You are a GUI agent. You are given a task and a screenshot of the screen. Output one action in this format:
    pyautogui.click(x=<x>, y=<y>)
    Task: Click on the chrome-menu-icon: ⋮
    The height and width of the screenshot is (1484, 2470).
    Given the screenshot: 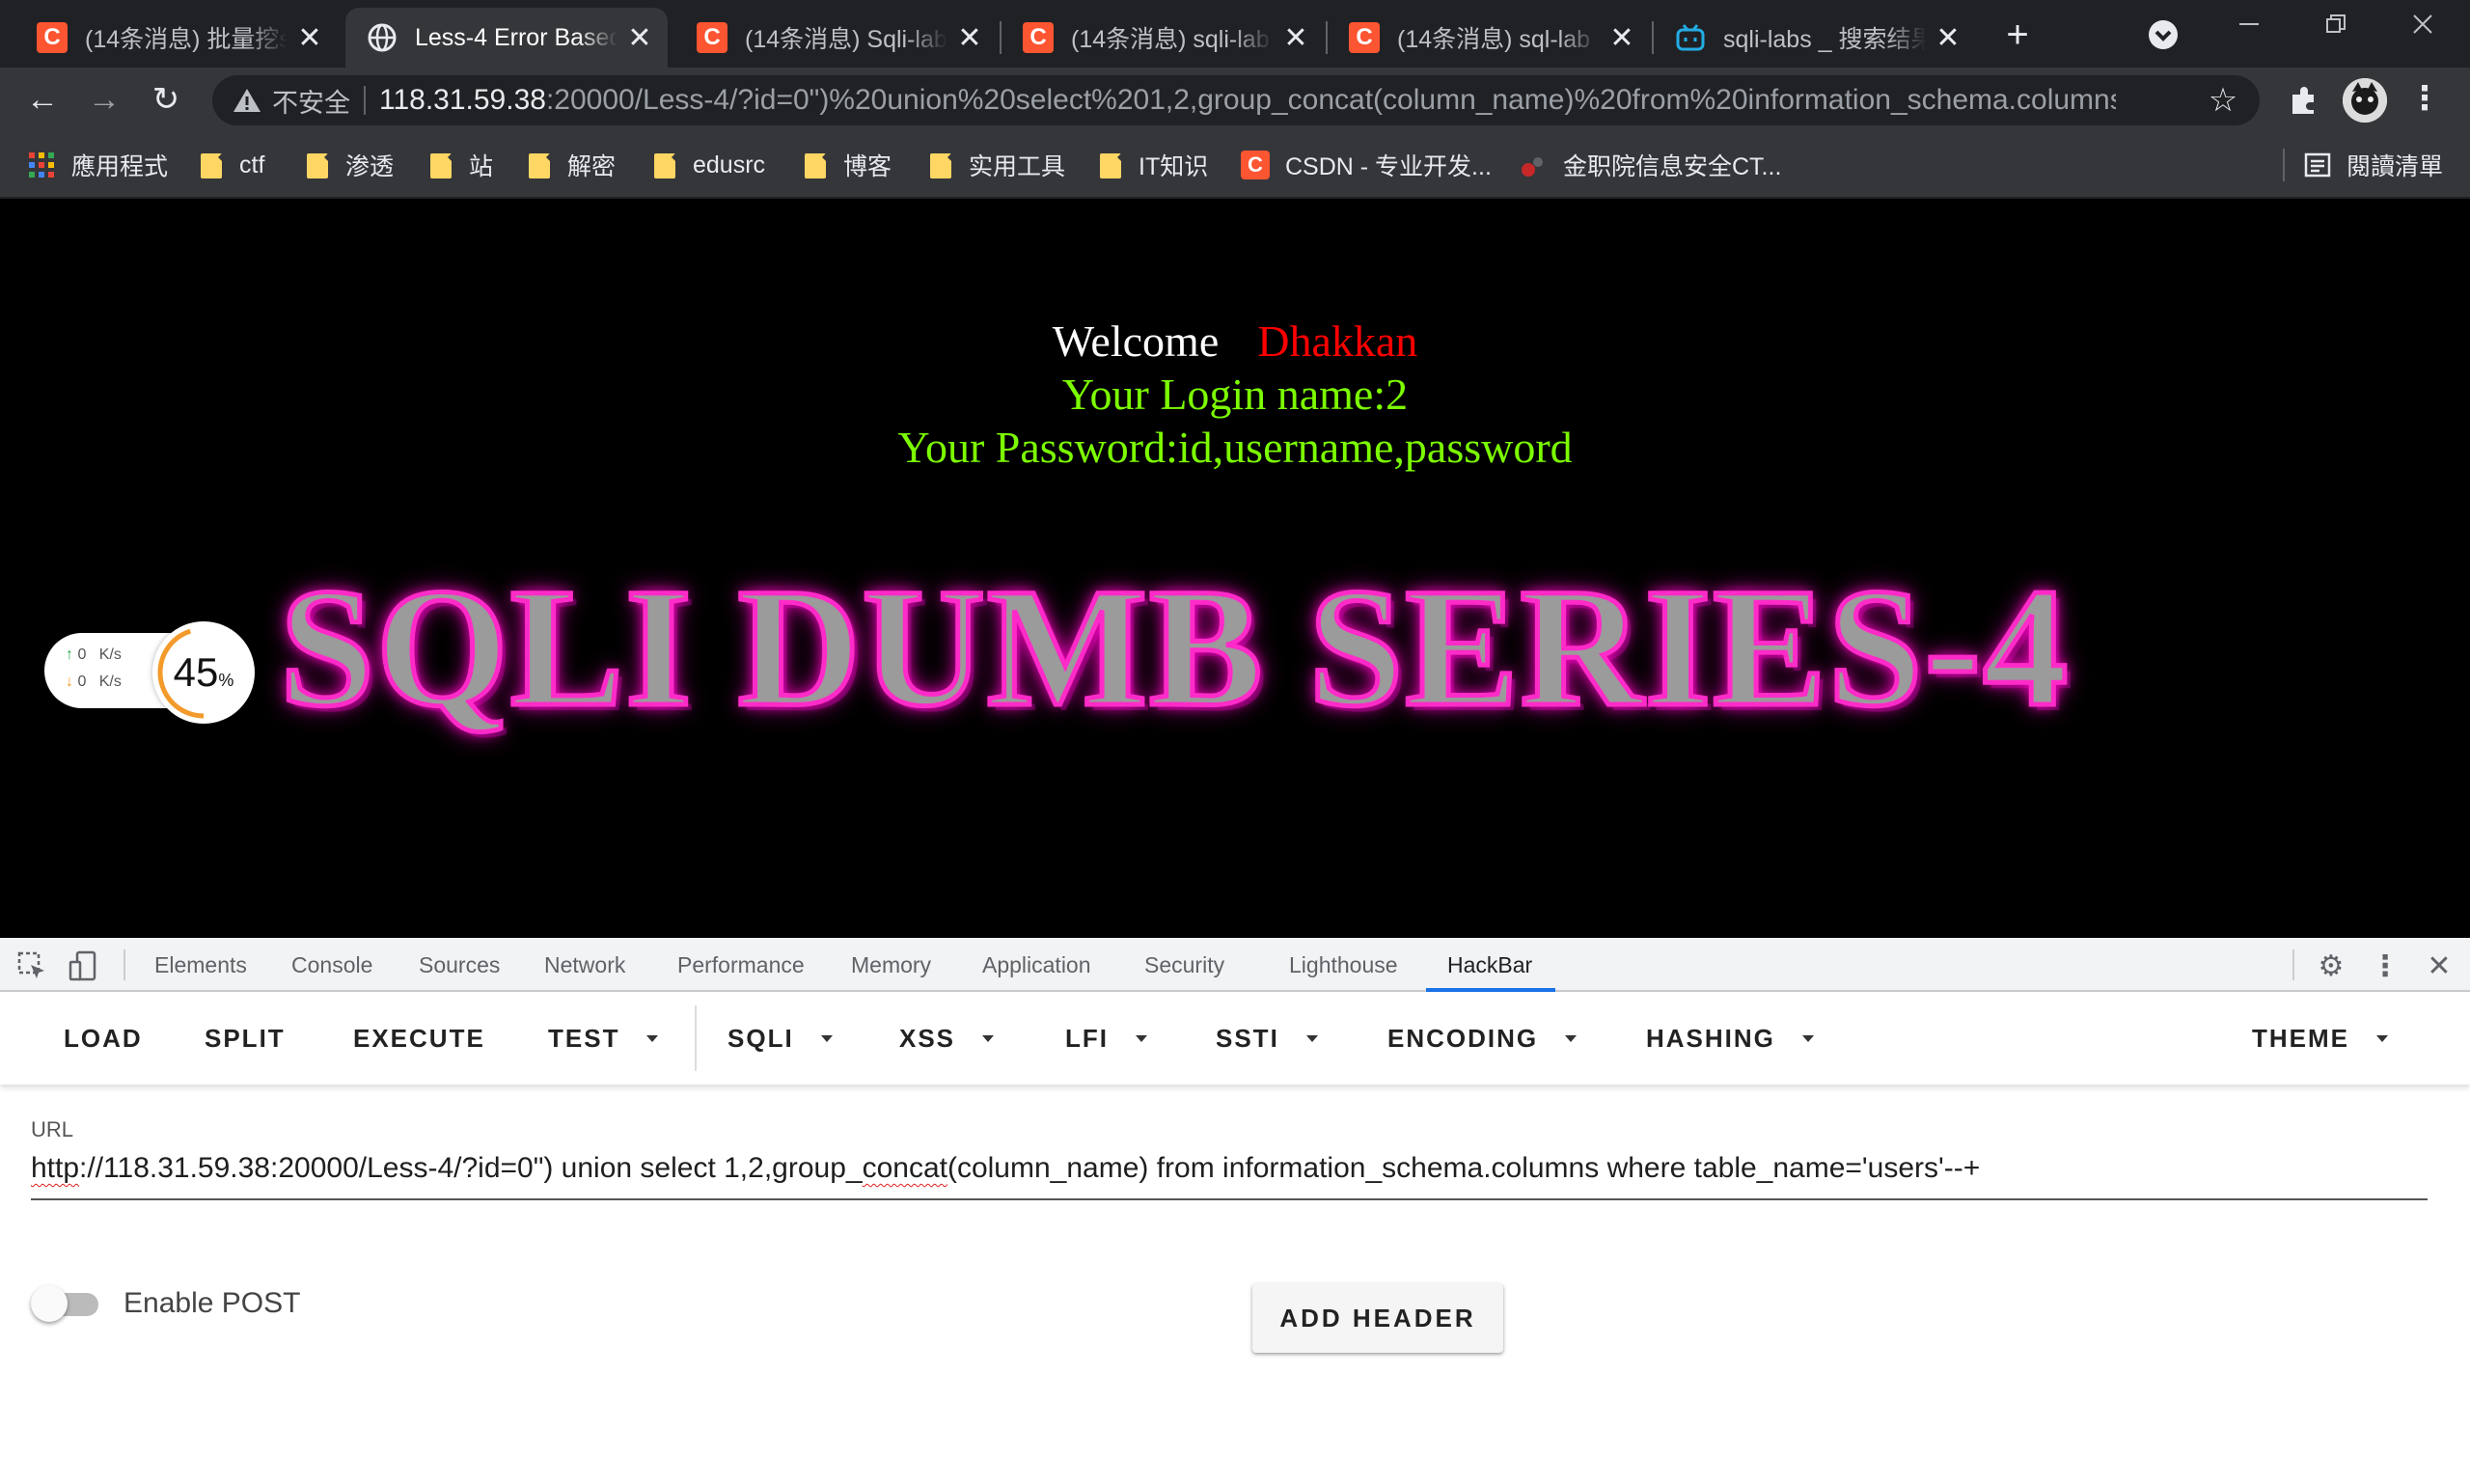 What is the action you would take?
    pyautogui.click(x=2424, y=100)
    